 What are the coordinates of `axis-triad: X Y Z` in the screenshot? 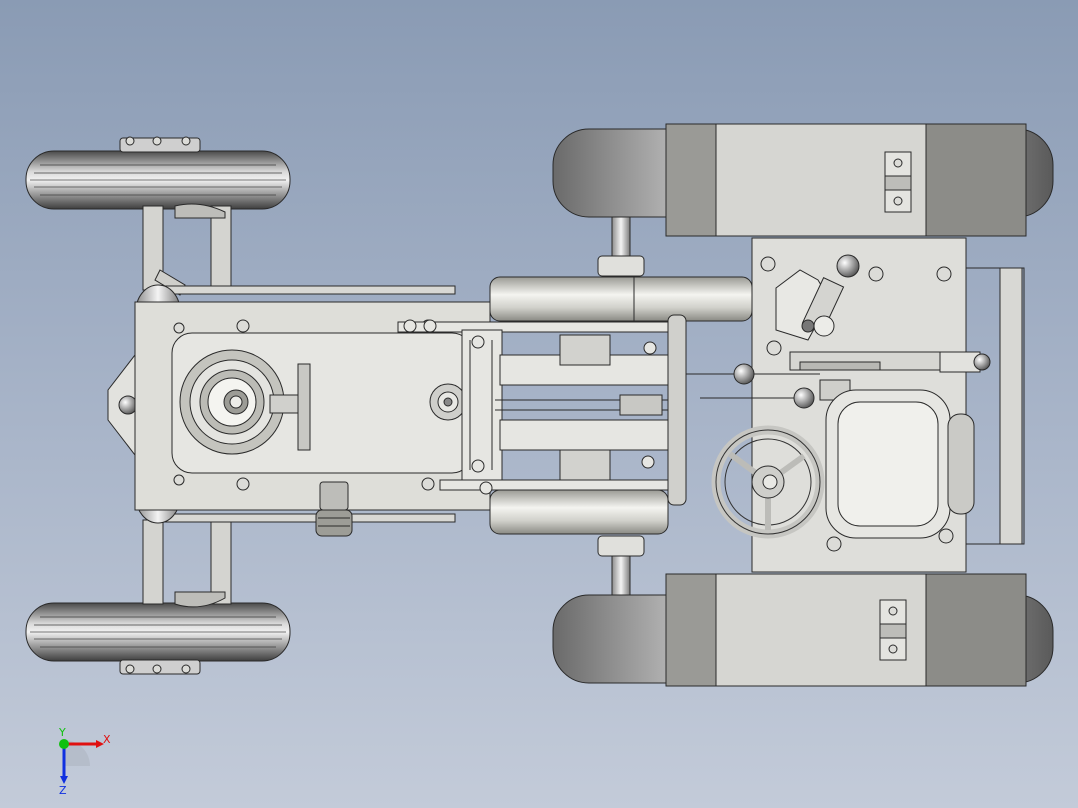 It's located at (84, 761).